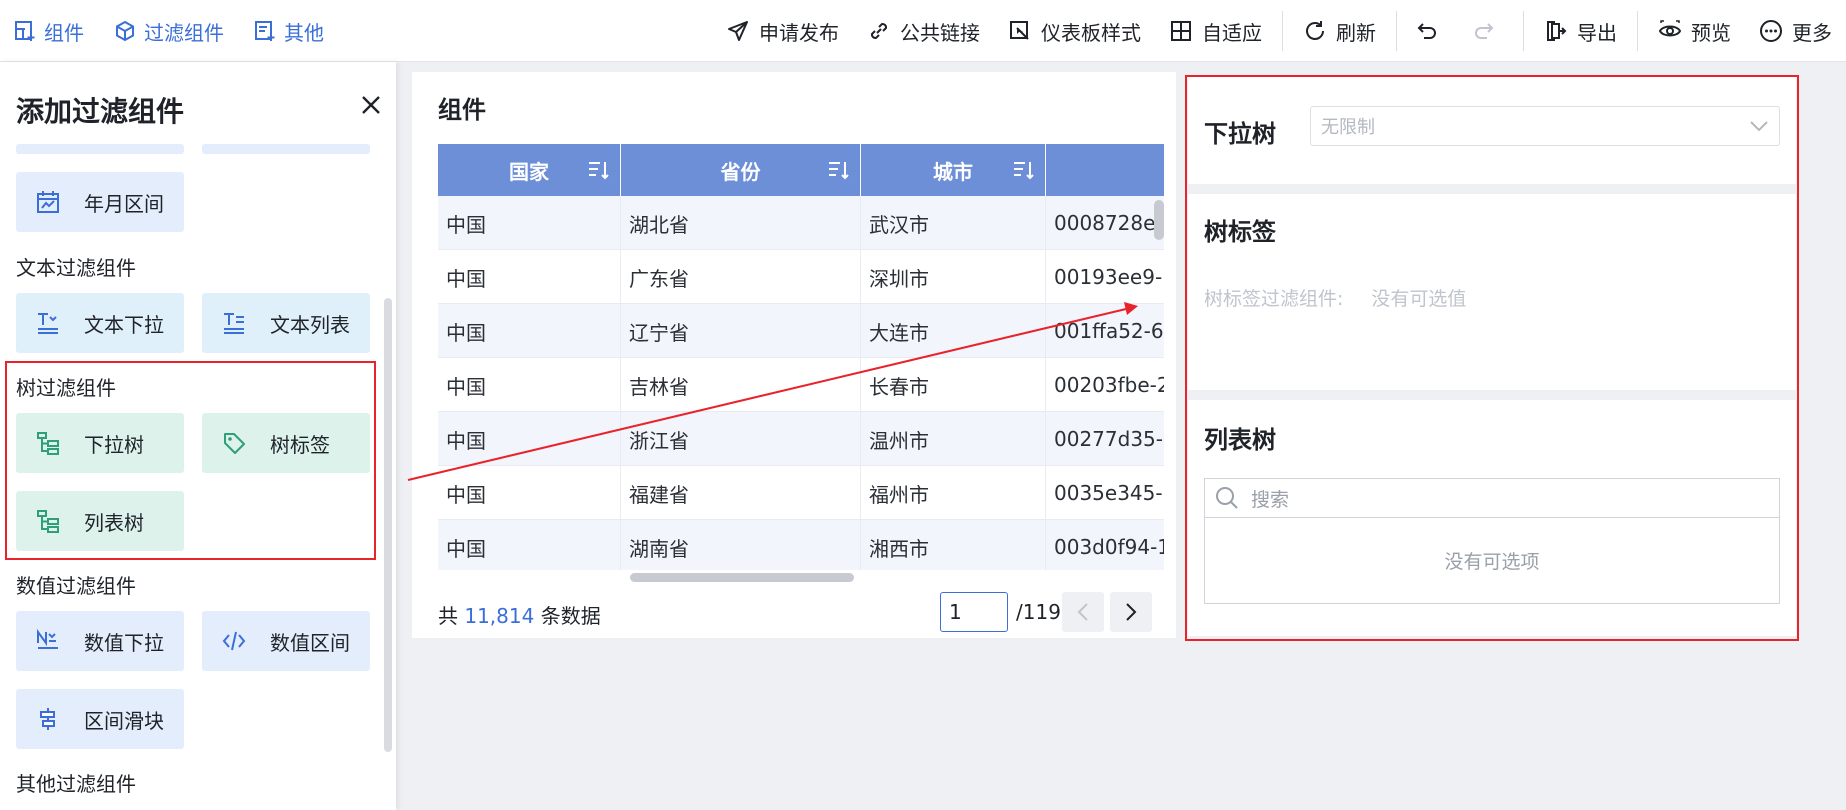  What do you see at coordinates (1545, 126) in the screenshot?
I see `dropdown-tree-select: 无限制` at bounding box center [1545, 126].